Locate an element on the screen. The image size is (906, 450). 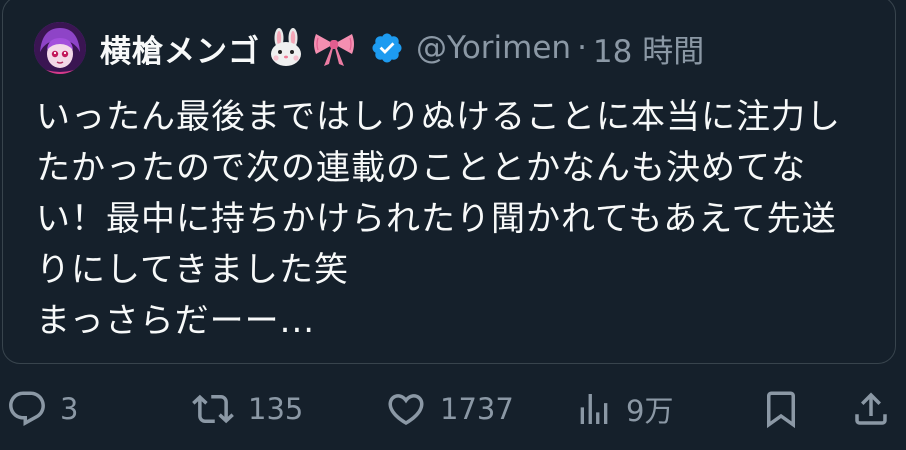
views-button: 9万 is located at coordinates (623, 409).